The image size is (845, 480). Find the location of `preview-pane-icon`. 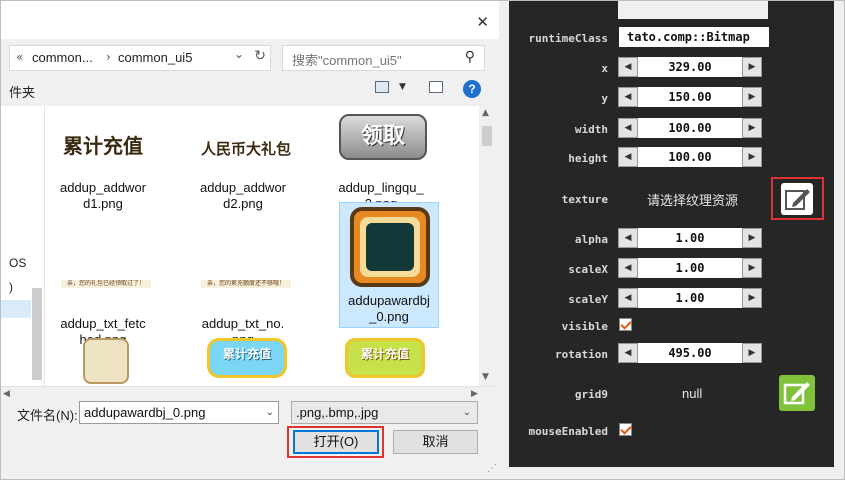

preview-pane-icon is located at coordinates (436, 87).